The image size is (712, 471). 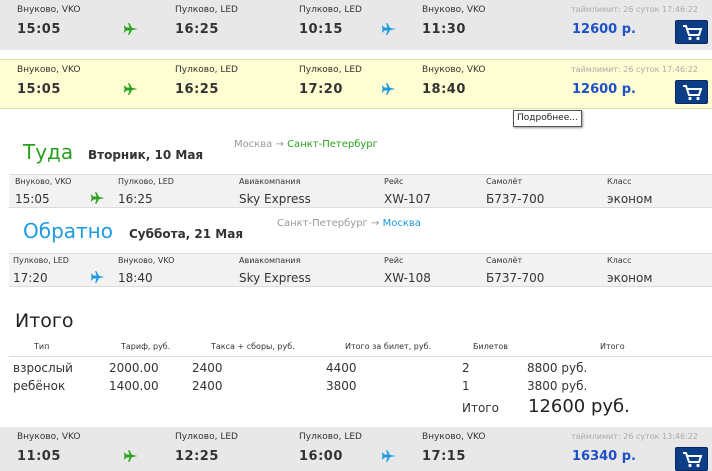 What do you see at coordinates (44, 321) in the screenshot?
I see `totals-title: Итого` at bounding box center [44, 321].